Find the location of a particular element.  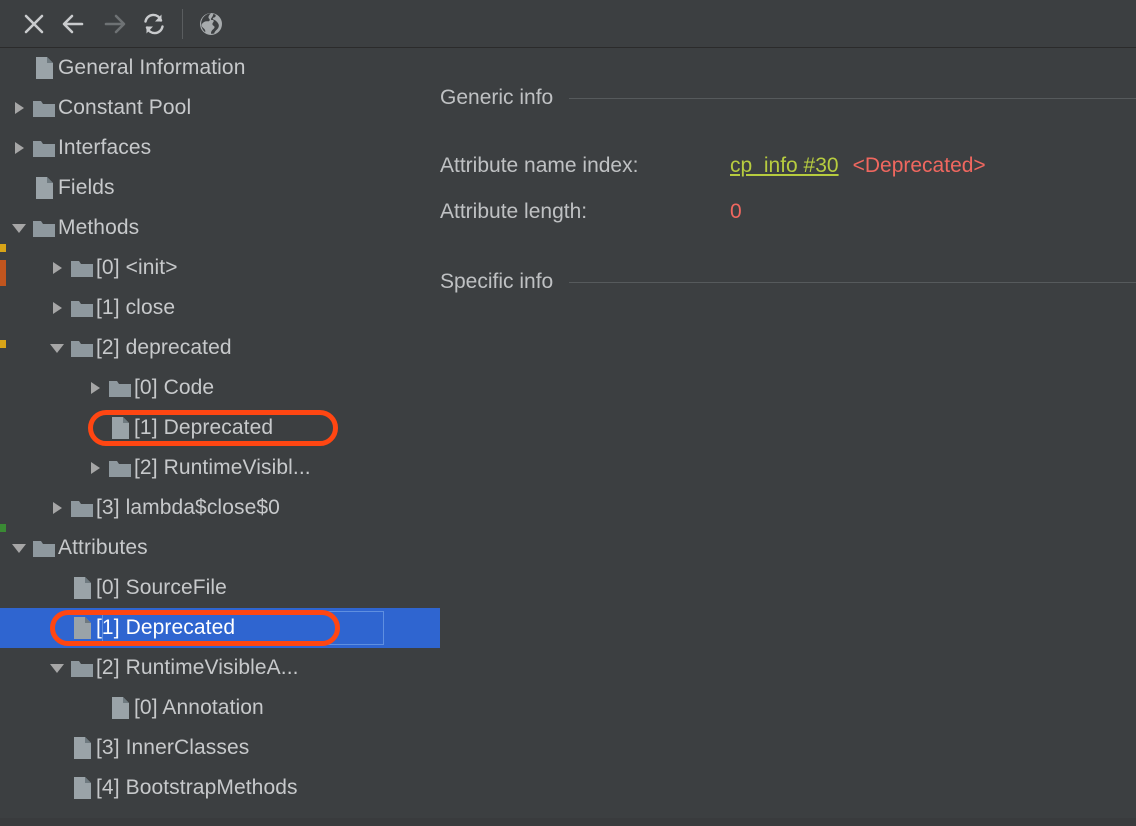

tree-row: Constant Pool is located at coordinates (220, 108).